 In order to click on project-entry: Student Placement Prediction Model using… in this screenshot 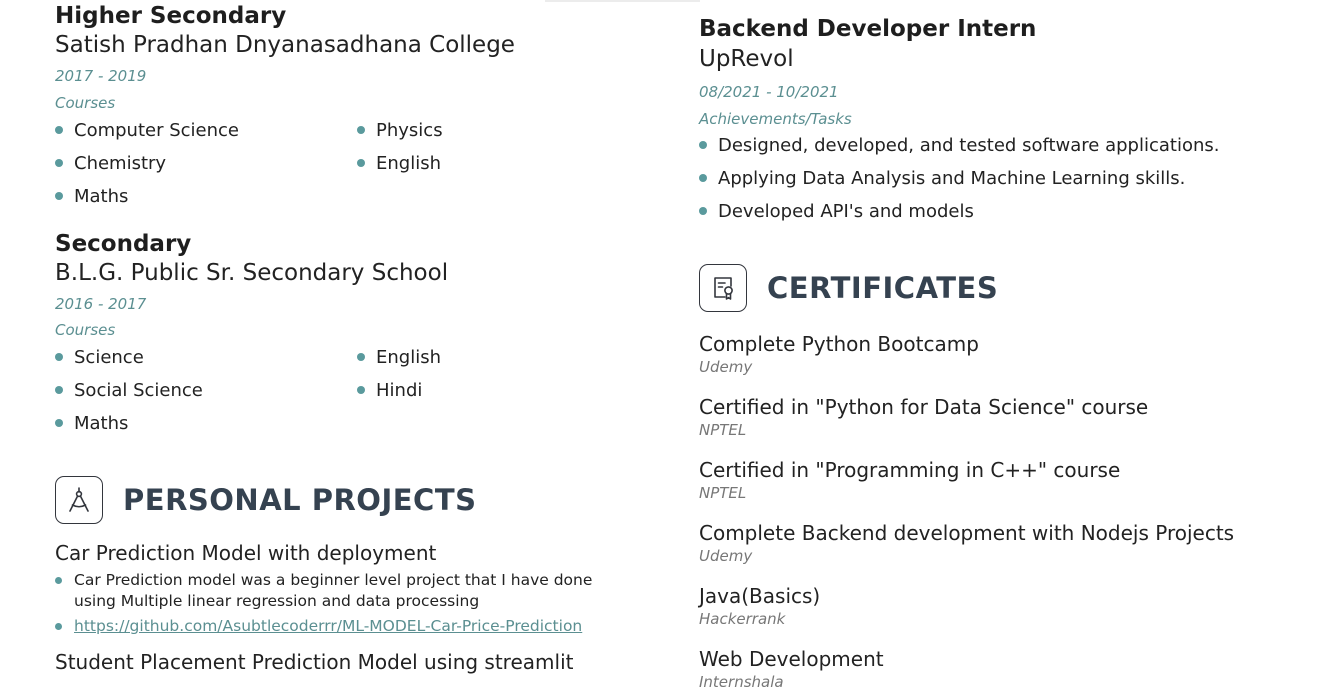, I will do `click(355, 662)`.